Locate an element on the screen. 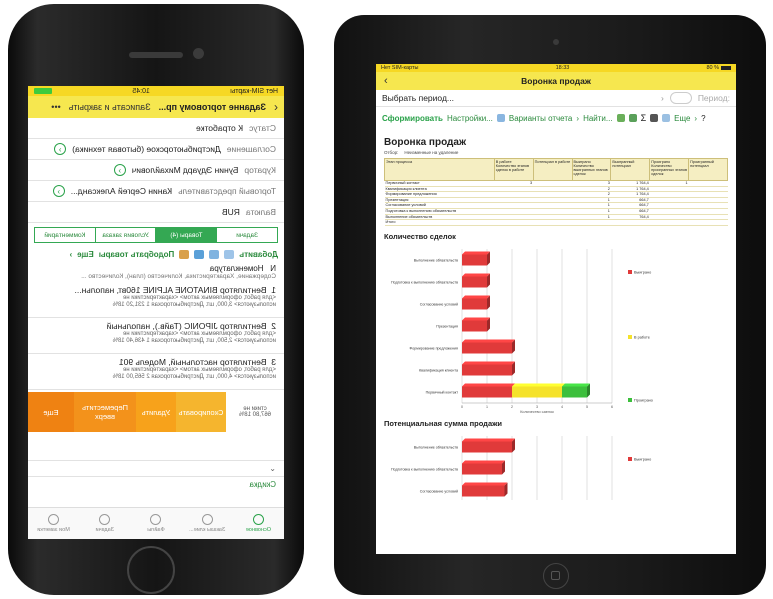 The height and width of the screenshot is (599, 773). collapse-groups-icon is located at coordinates (632, 118).